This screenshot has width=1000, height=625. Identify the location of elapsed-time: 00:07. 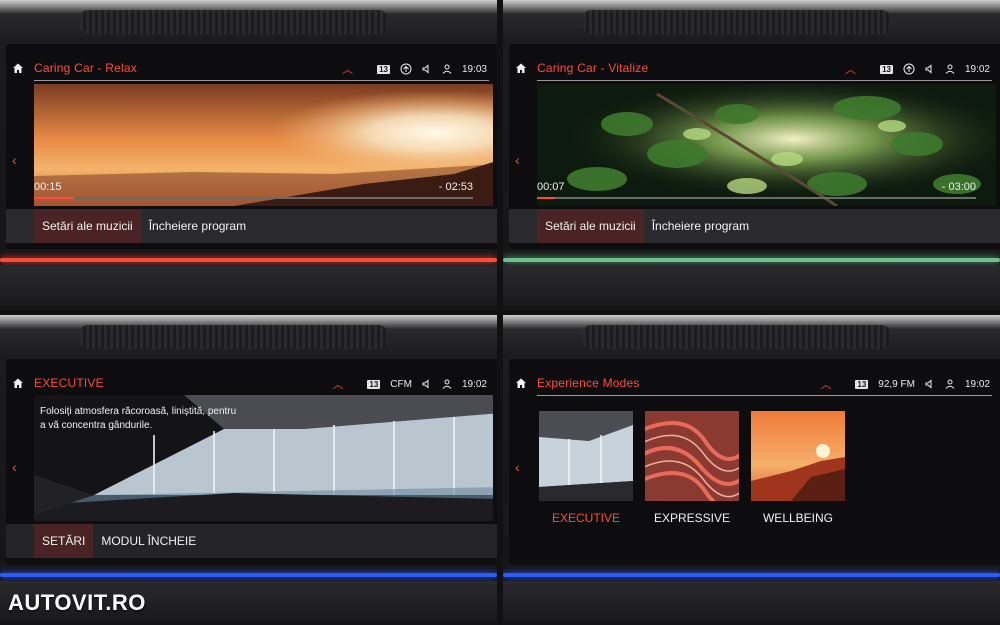
(551, 187).